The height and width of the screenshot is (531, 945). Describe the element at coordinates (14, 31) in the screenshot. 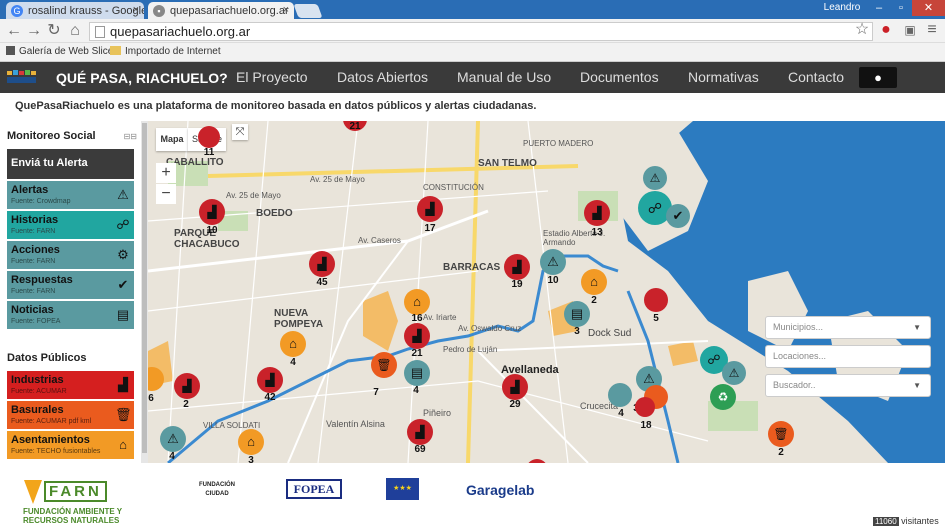

I see `back-icon: ←` at that location.